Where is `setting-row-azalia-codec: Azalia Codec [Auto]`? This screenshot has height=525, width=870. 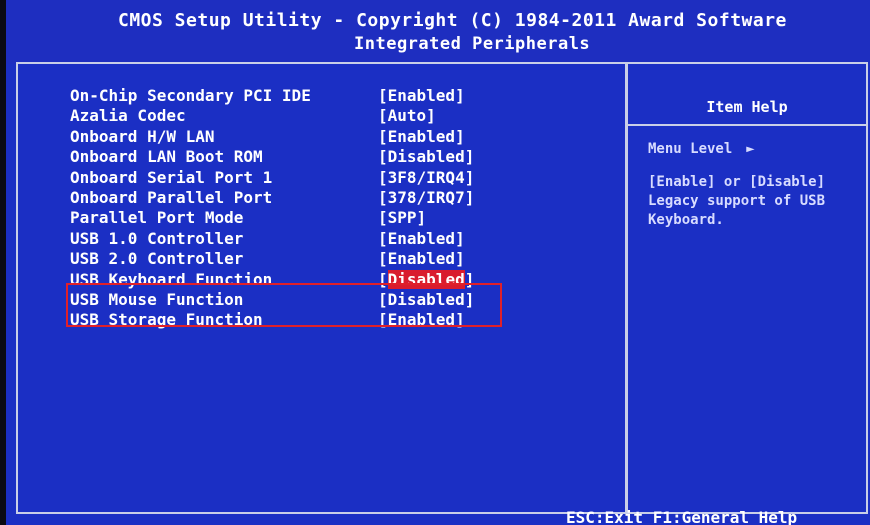
setting-row-azalia-codec: Azalia Codec [Auto] is located at coordinates (330, 116).